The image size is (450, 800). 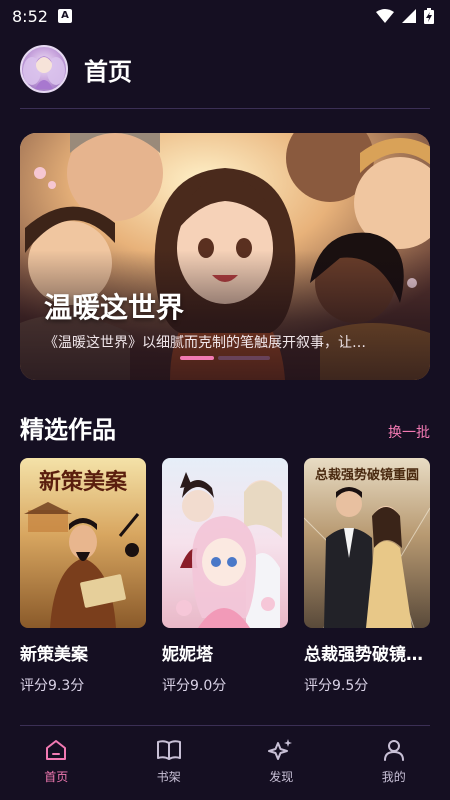 I want to click on work-score: 评分9.5分, so click(x=336, y=686).